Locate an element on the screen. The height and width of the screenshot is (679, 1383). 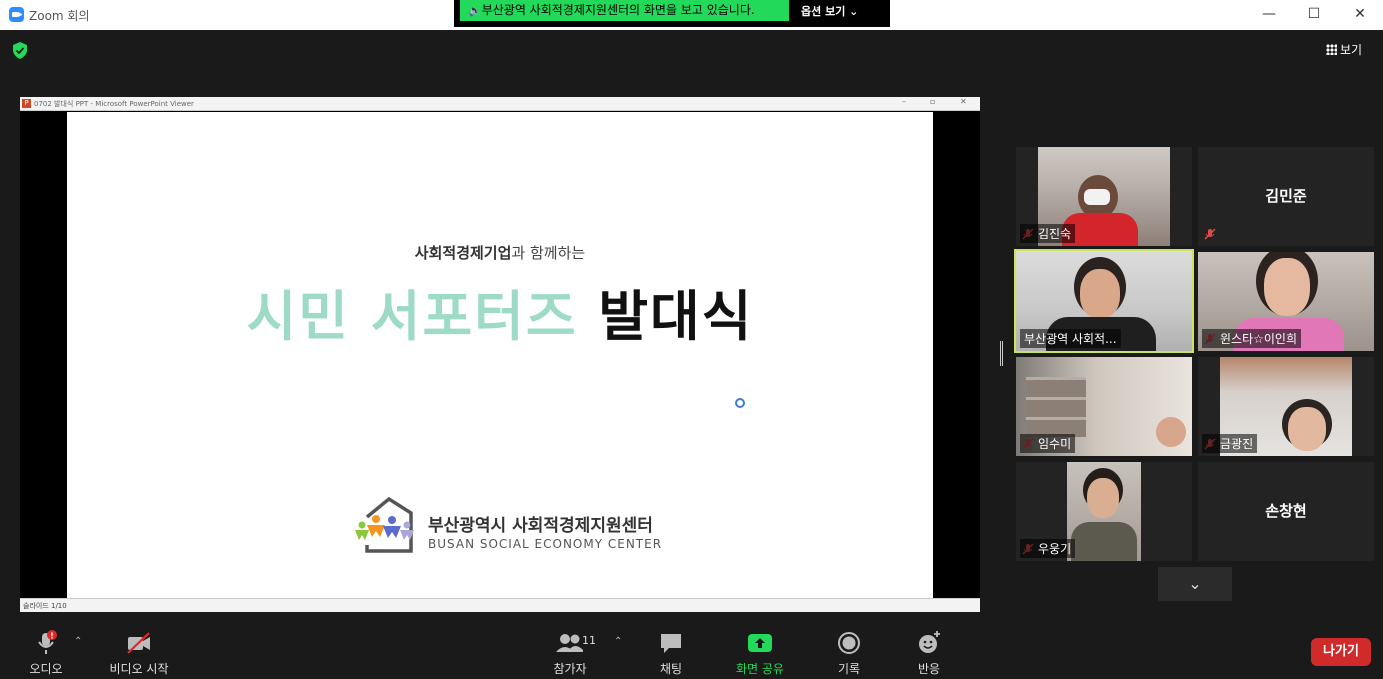
close-window-button: ✕ is located at coordinates (1360, 14).